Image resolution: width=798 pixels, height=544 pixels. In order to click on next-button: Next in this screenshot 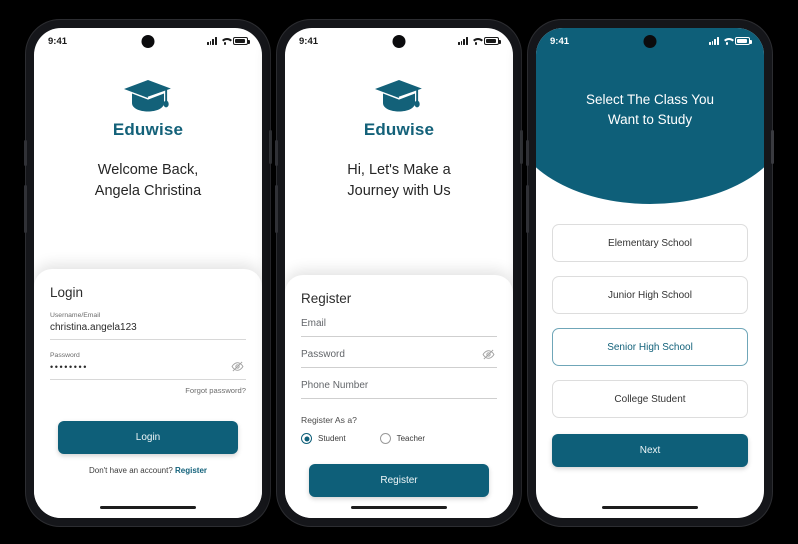, I will do `click(650, 450)`.